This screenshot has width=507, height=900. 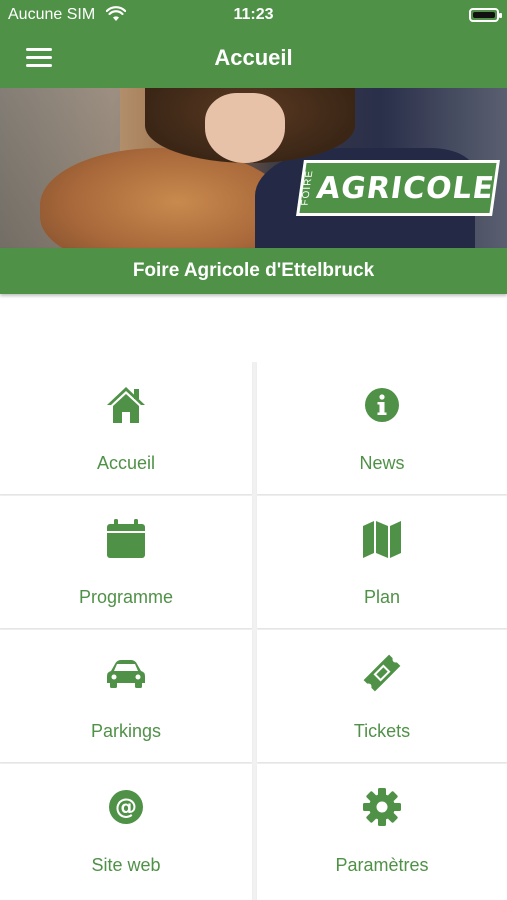 I want to click on tile-label: Programme, so click(x=126, y=597).